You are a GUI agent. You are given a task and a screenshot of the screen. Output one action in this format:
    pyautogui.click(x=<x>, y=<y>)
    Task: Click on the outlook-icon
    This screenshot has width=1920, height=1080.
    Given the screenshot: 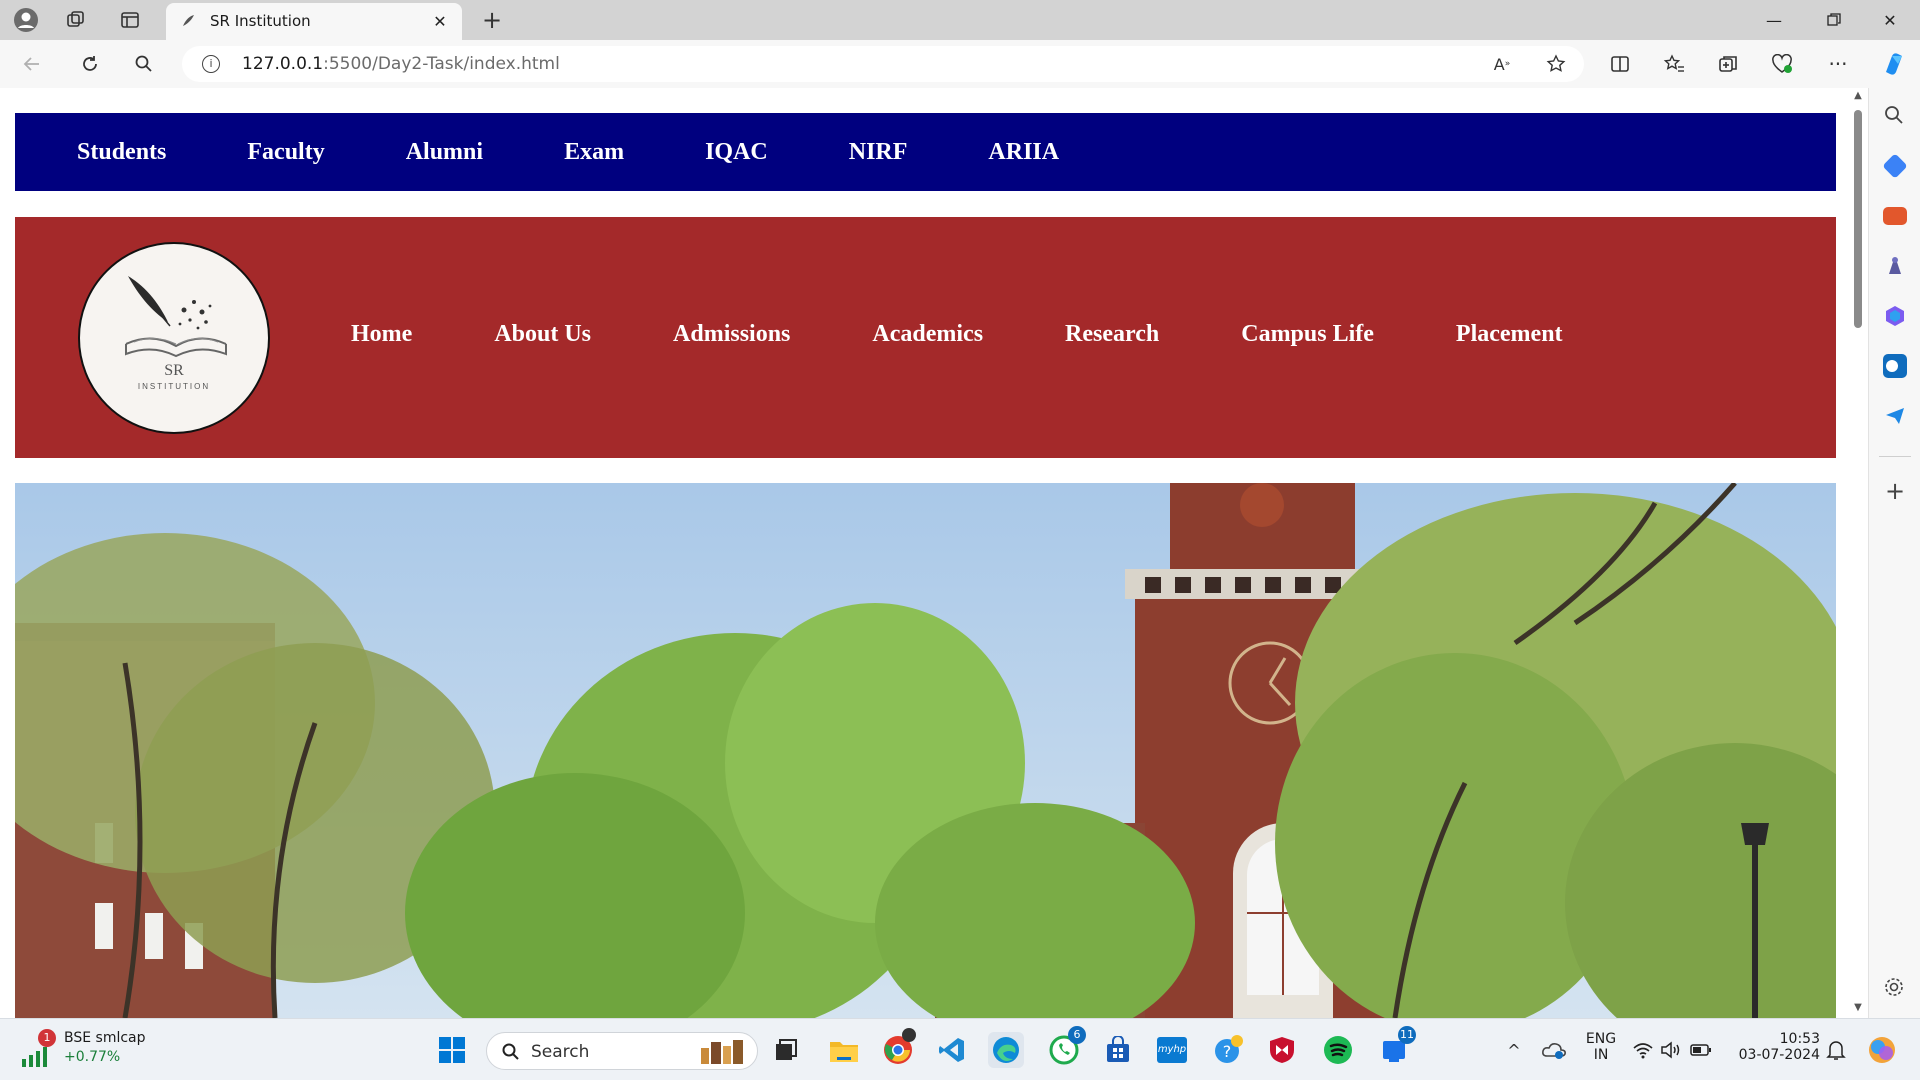 What is the action you would take?
    pyautogui.click(x=1895, y=366)
    